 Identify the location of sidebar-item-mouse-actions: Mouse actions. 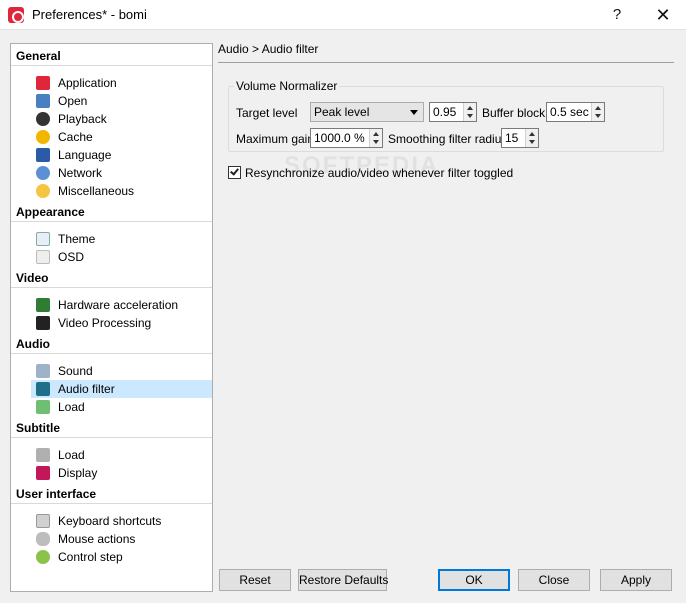
(121, 539).